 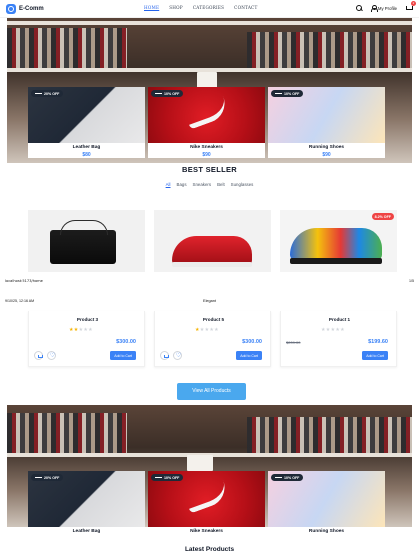 What do you see at coordinates (382, 216) in the screenshot?
I see `discount-badge: 8.2% OFF` at bounding box center [382, 216].